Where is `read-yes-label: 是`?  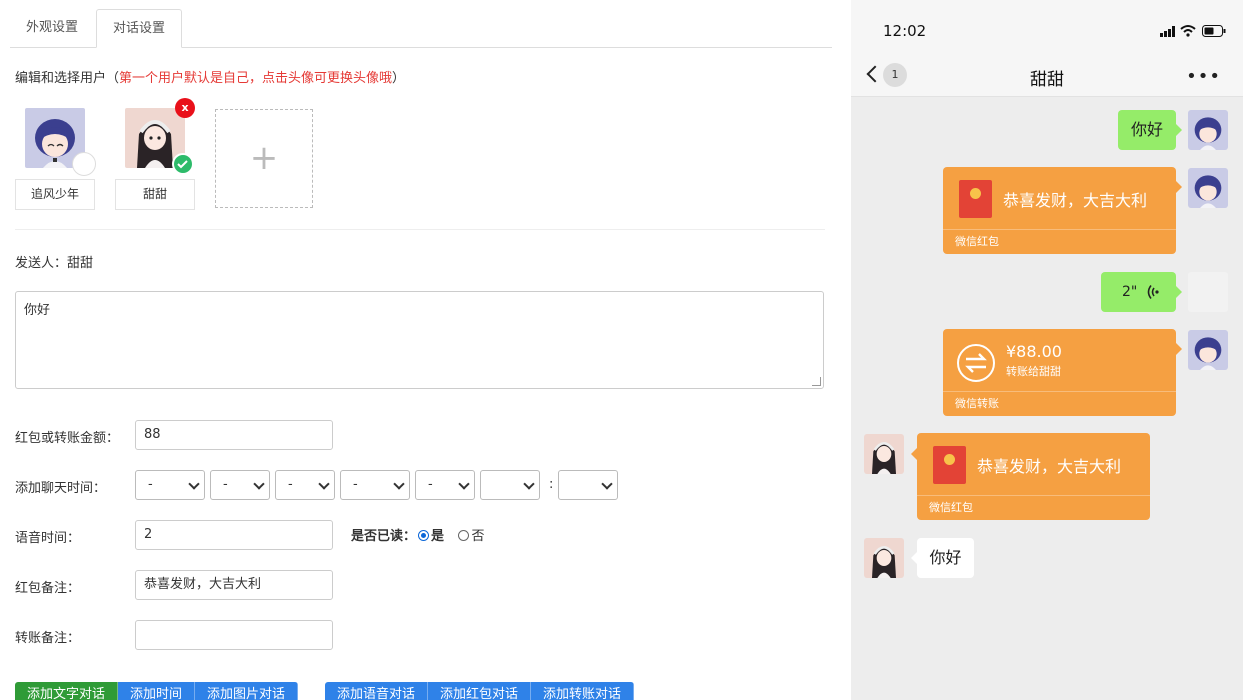 read-yes-label: 是 is located at coordinates (438, 536).